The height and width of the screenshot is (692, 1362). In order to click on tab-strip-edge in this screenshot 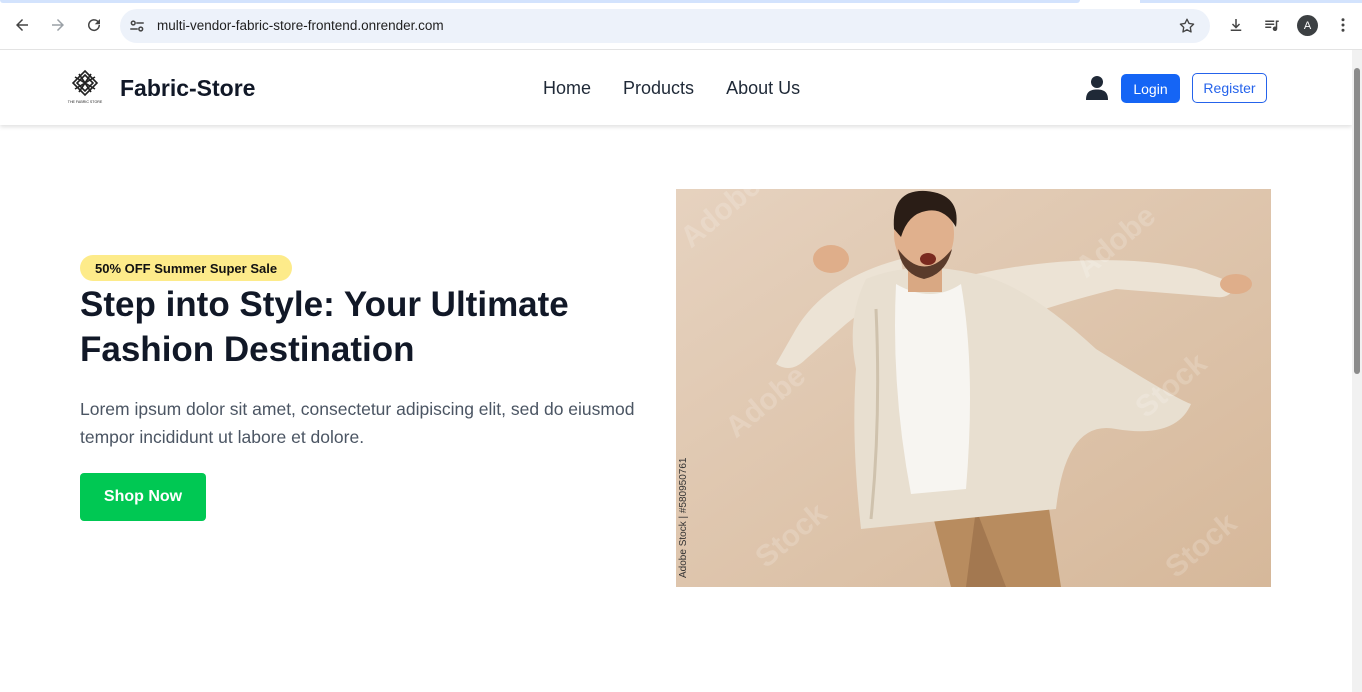, I will do `click(681, 1)`.